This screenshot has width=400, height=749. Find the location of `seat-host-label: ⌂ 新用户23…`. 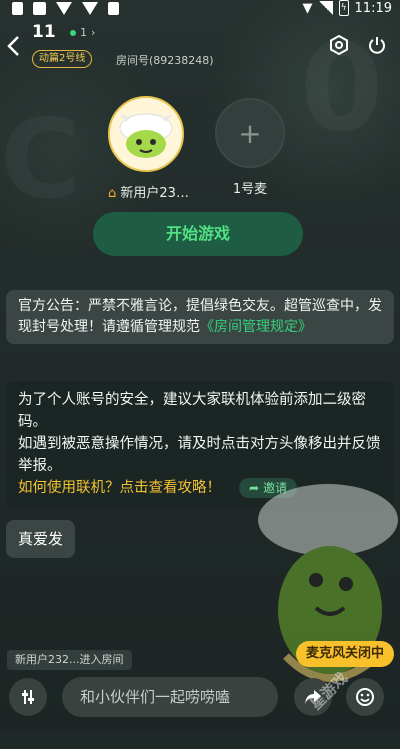

seat-host-label: ⌂ 新用户23… is located at coordinates (148, 191).